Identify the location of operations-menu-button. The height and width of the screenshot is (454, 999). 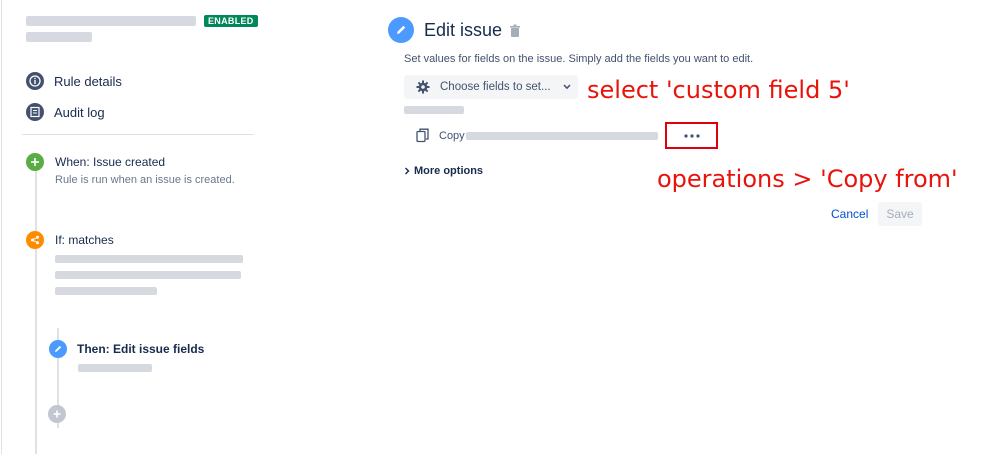
(691, 135).